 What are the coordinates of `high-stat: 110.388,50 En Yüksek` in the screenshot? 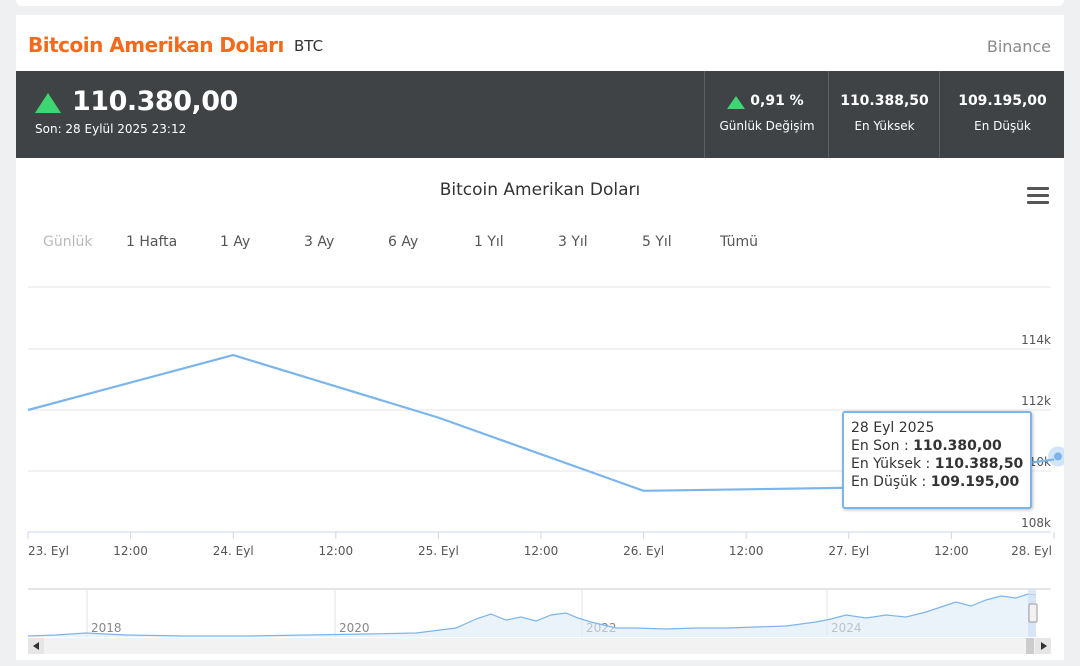 It's located at (884, 114).